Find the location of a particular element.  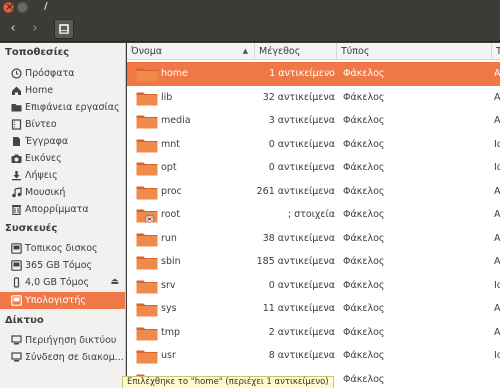

sidebar-item-music: Μουσική is located at coordinates (62, 192).